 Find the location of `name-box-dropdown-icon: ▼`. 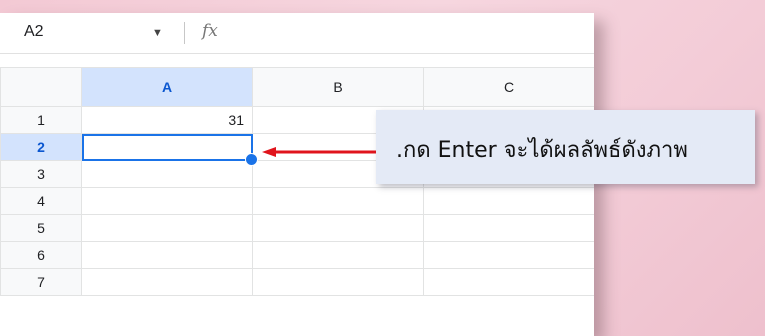

name-box-dropdown-icon: ▼ is located at coordinates (157, 33).